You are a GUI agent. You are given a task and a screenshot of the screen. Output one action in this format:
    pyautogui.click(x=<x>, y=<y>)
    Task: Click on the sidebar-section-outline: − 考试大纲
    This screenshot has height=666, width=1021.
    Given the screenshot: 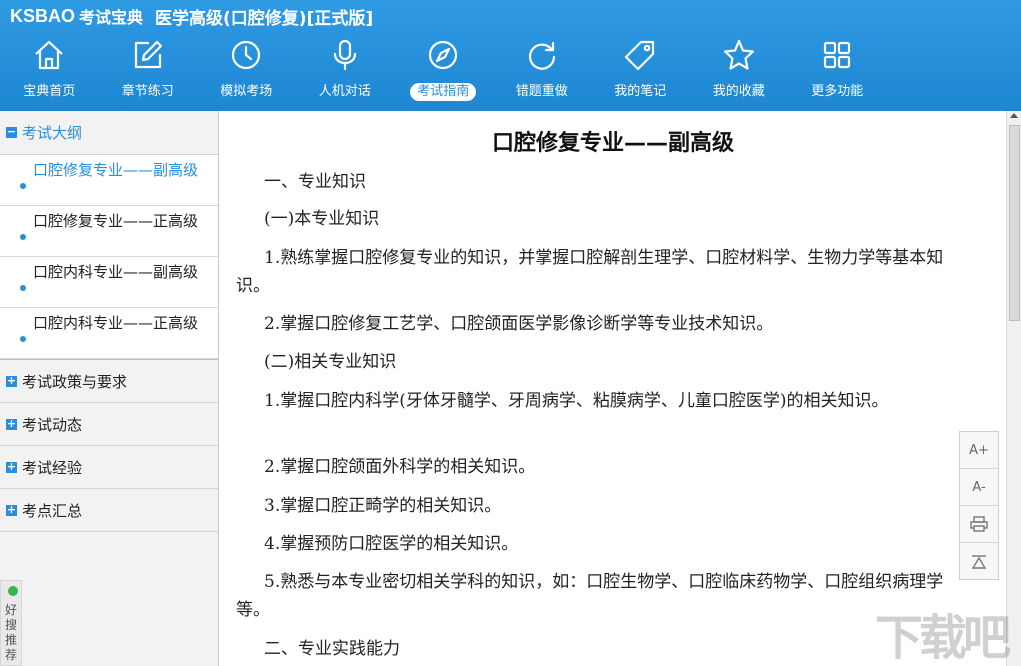 What is the action you would take?
    pyautogui.click(x=109, y=133)
    